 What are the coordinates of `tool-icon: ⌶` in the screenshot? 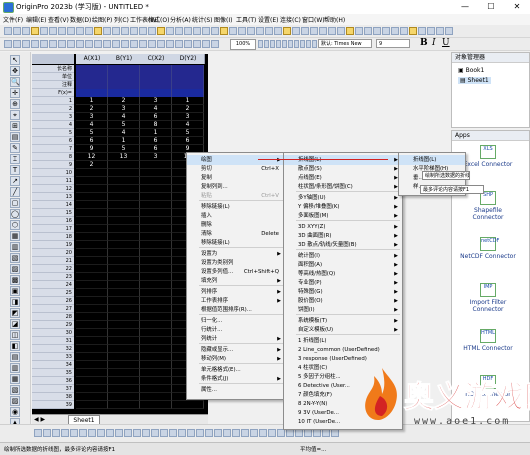 It's located at (15, 159).